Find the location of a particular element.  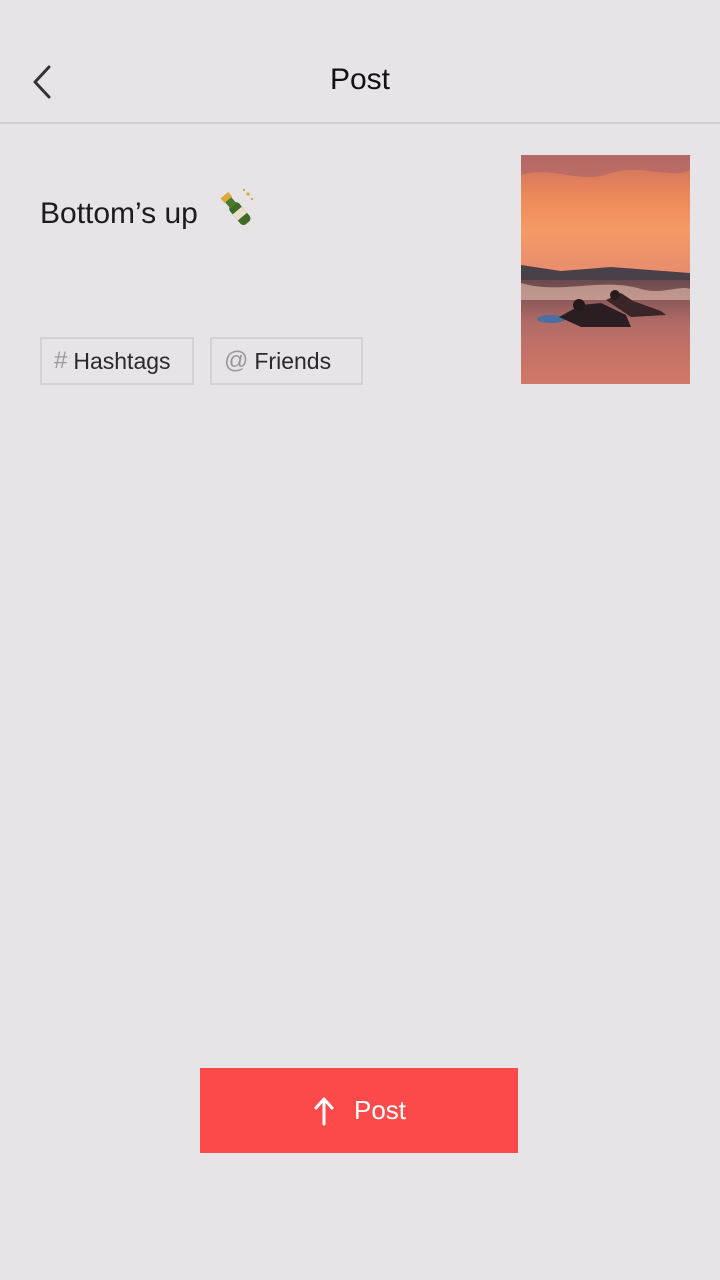

hashtags-label: Hashtags is located at coordinates (122, 360).